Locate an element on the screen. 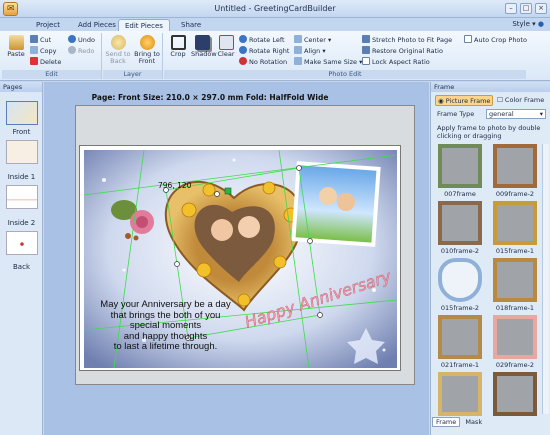 This screenshot has height=435, width=550. stretch-photo-button: Stretch Photo to Fit Page is located at coordinates (407, 40).